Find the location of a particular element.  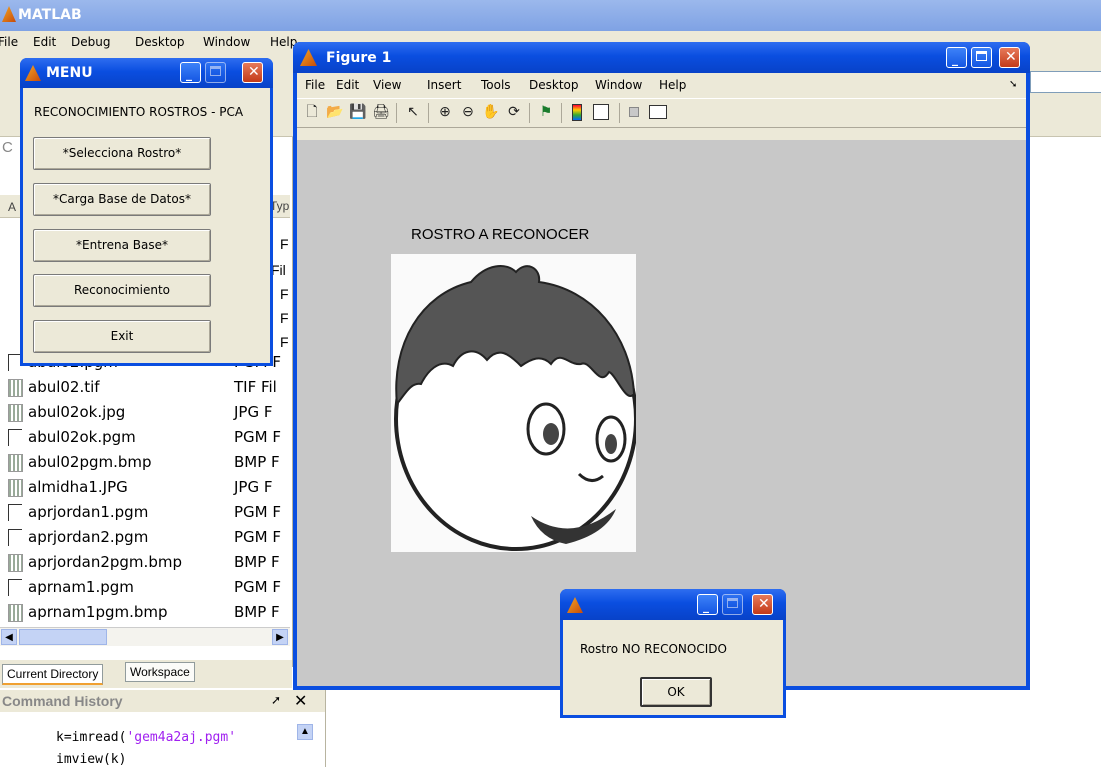

dock-arrow-icon: ➘ is located at coordinates (1013, 84).